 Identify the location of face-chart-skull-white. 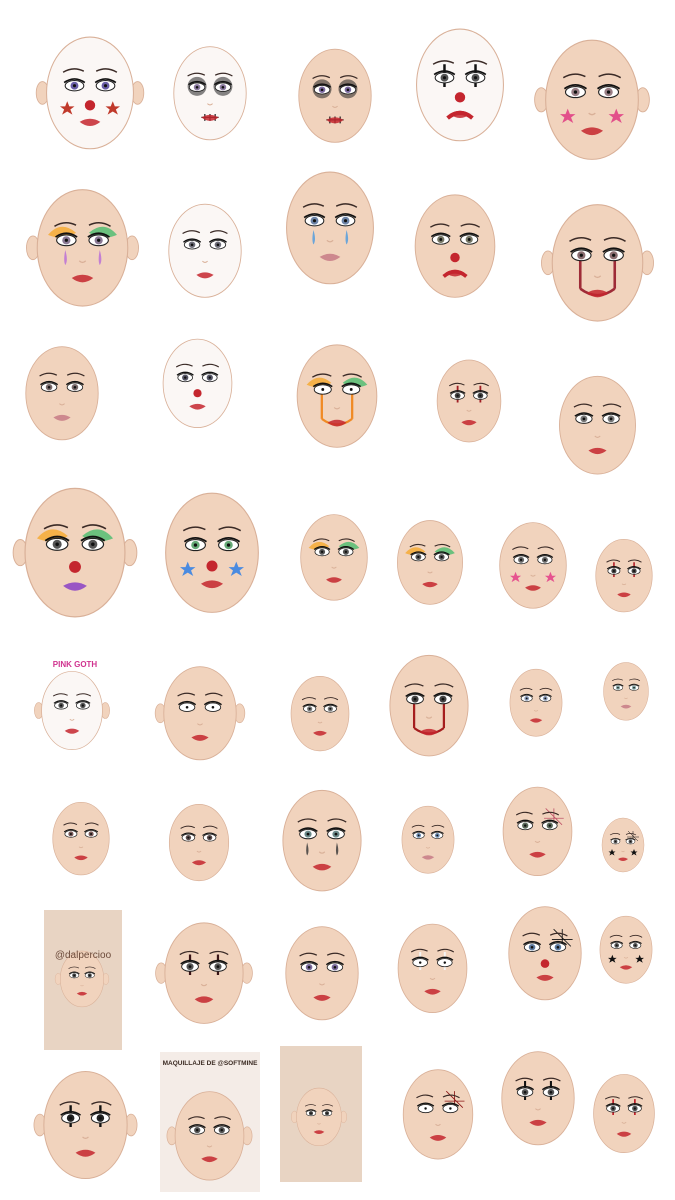
(210, 95).